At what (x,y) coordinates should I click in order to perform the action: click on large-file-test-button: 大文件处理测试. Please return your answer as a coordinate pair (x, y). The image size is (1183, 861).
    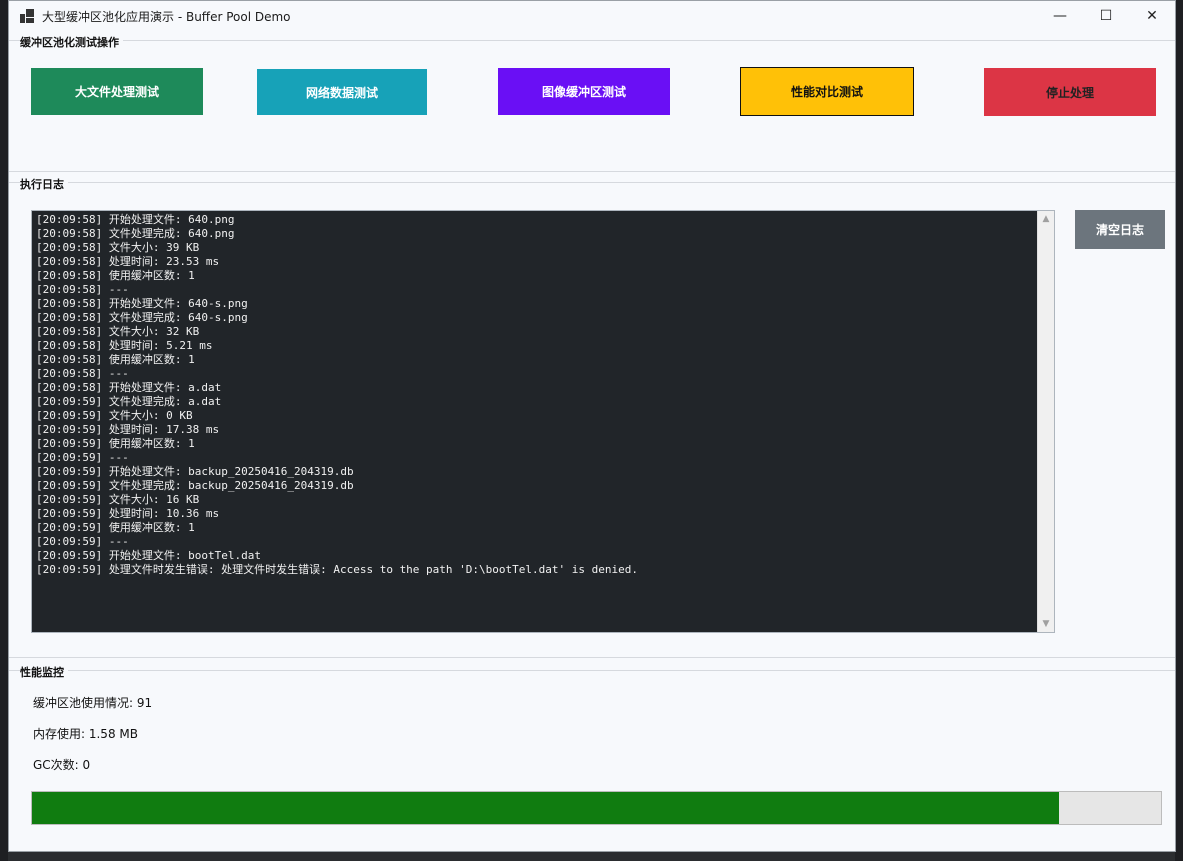
    Looking at the image, I should click on (117, 91).